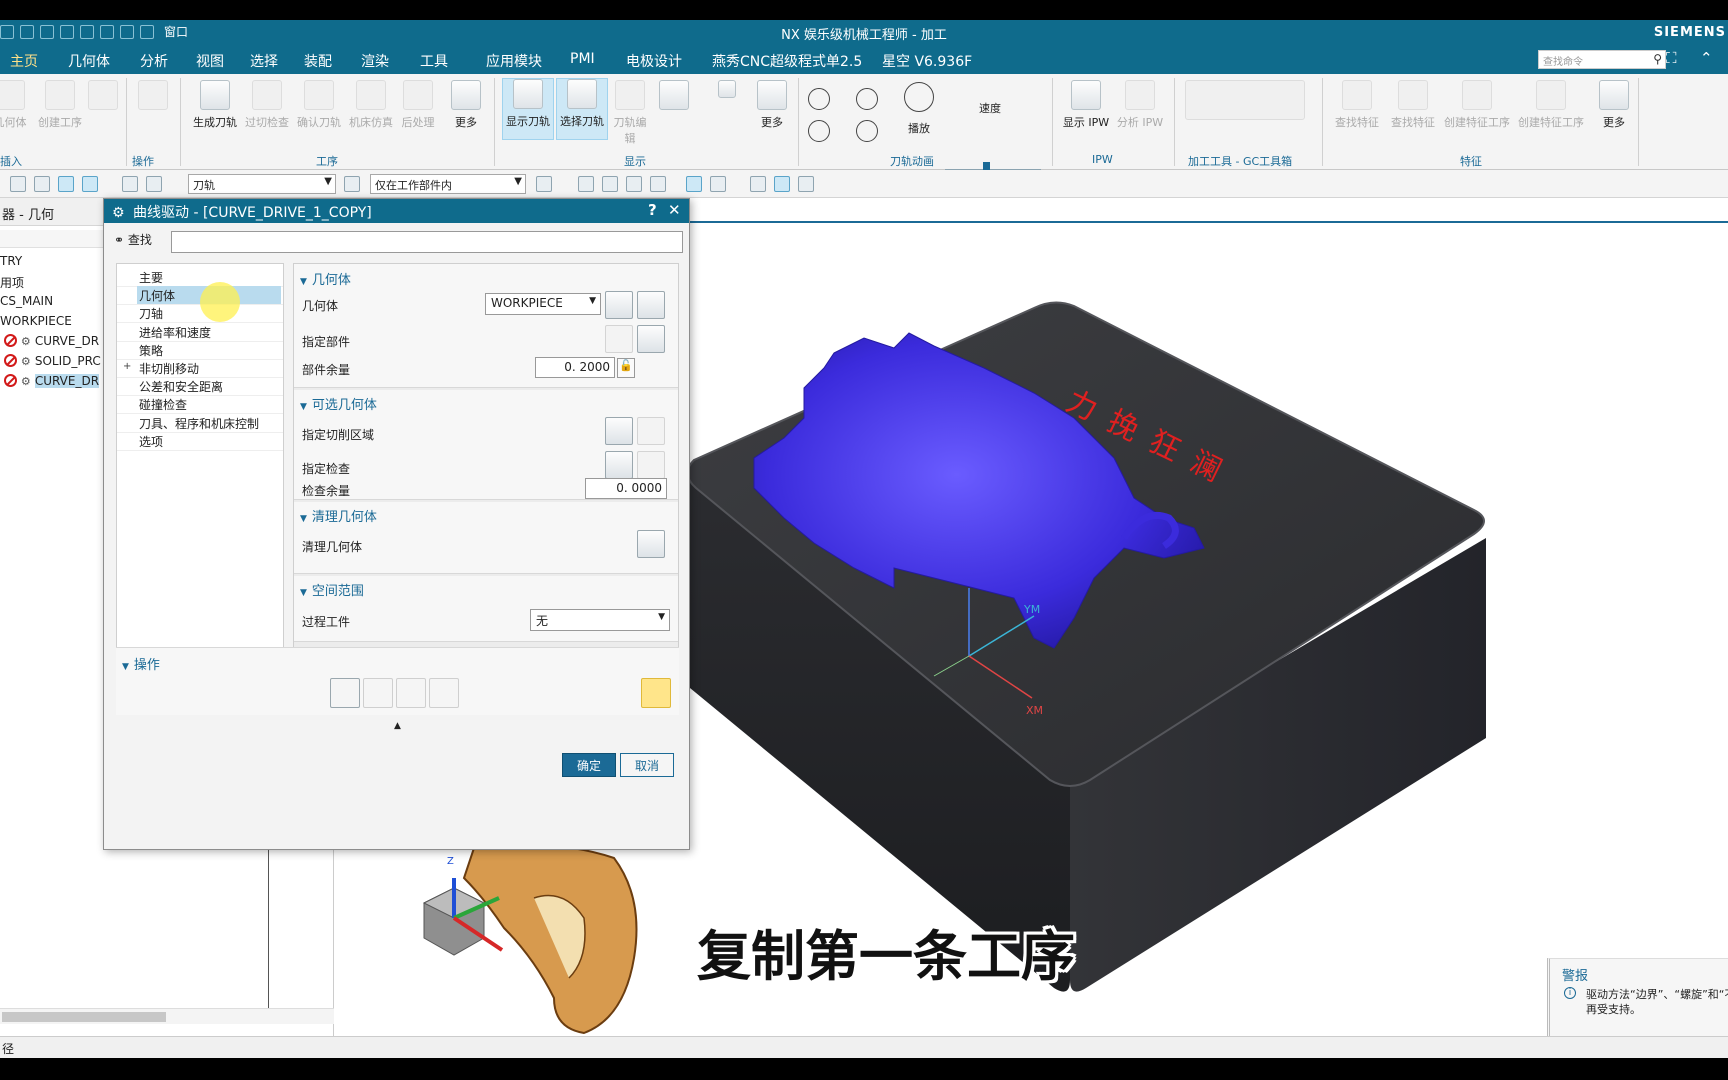  Describe the element at coordinates (181, 386) in the screenshot. I see `tree-item-6: 公差和安全距离` at that location.